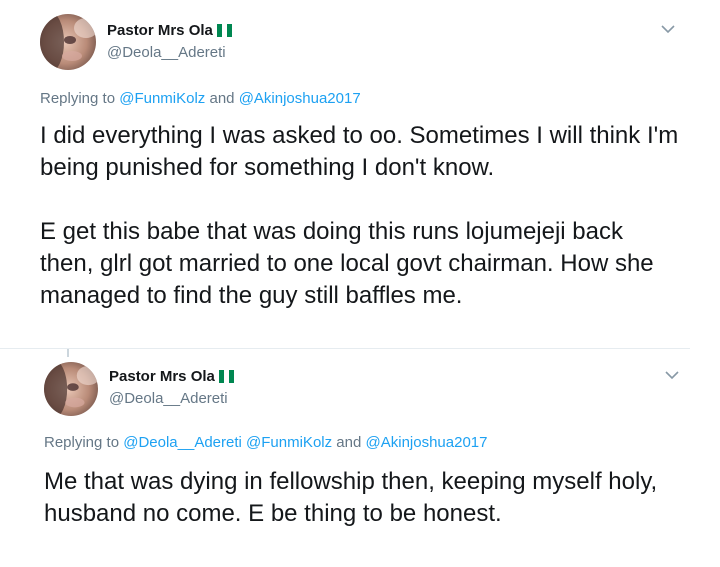 This screenshot has height=567, width=720. Describe the element at coordinates (182, 442) in the screenshot. I see `mention-link: @Deola__Adereti` at that location.